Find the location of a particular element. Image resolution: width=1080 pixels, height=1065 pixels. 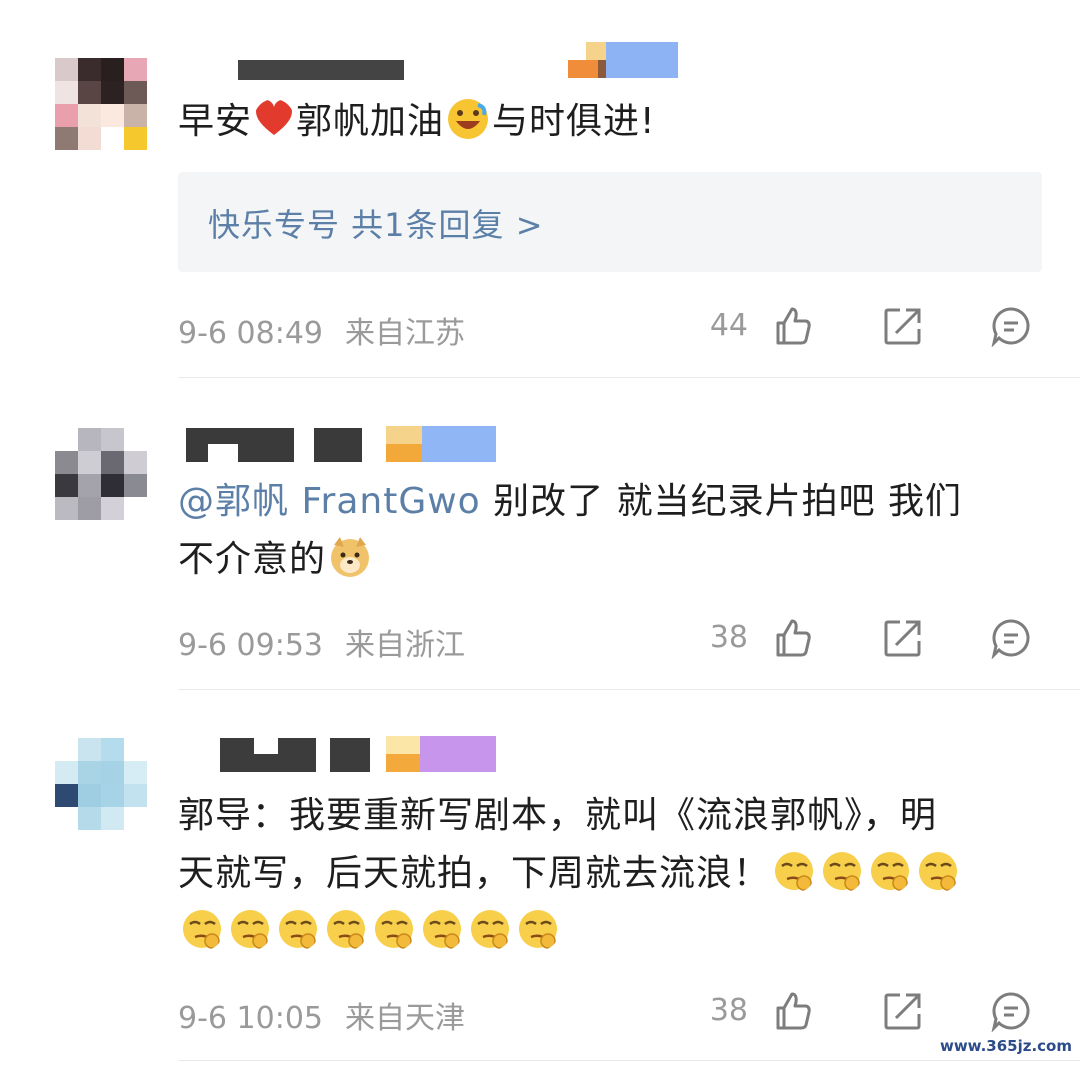

text-part: 早安 is located at coordinates (215, 121).